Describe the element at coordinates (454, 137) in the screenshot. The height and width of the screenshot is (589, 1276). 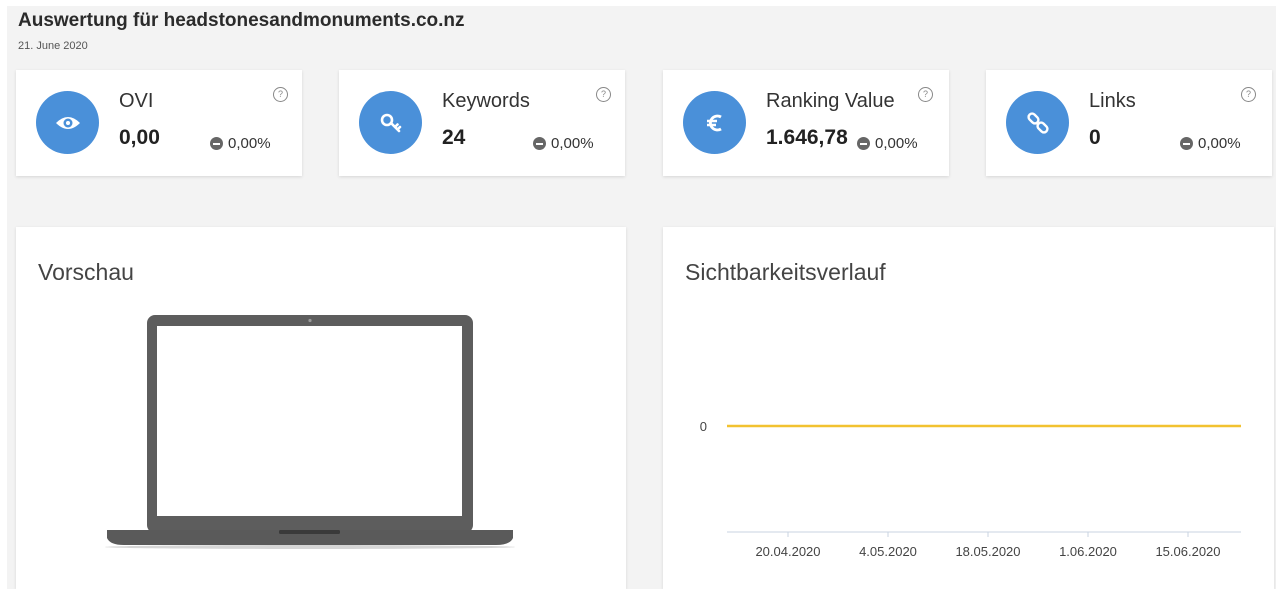
I see `kpi-value: 24` at that location.